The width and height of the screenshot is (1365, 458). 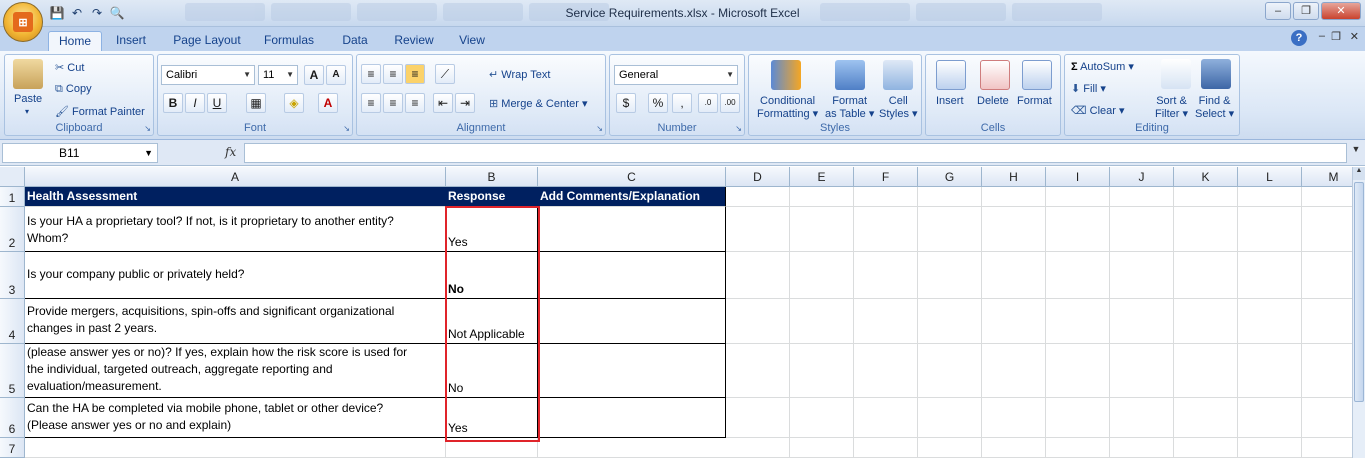 I want to click on response-cell: Not Applicable, so click(x=492, y=321).